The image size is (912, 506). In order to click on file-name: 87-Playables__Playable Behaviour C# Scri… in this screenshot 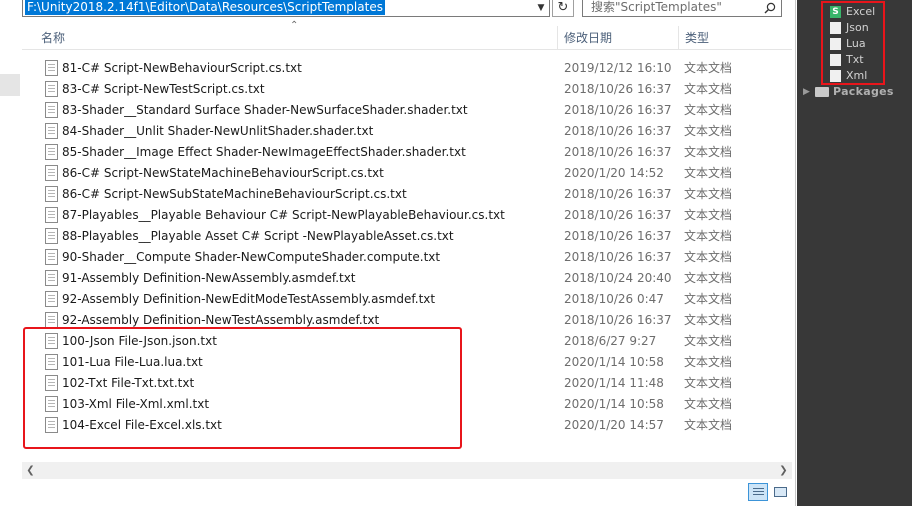, I will do `click(283, 215)`.